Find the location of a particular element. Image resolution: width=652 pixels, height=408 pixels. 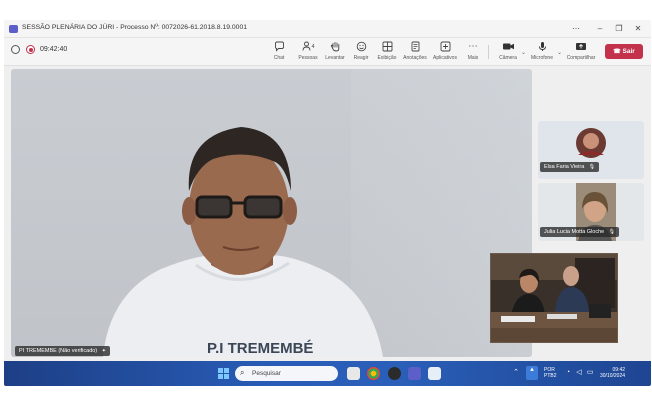

camera-icon is located at coordinates (508, 46).